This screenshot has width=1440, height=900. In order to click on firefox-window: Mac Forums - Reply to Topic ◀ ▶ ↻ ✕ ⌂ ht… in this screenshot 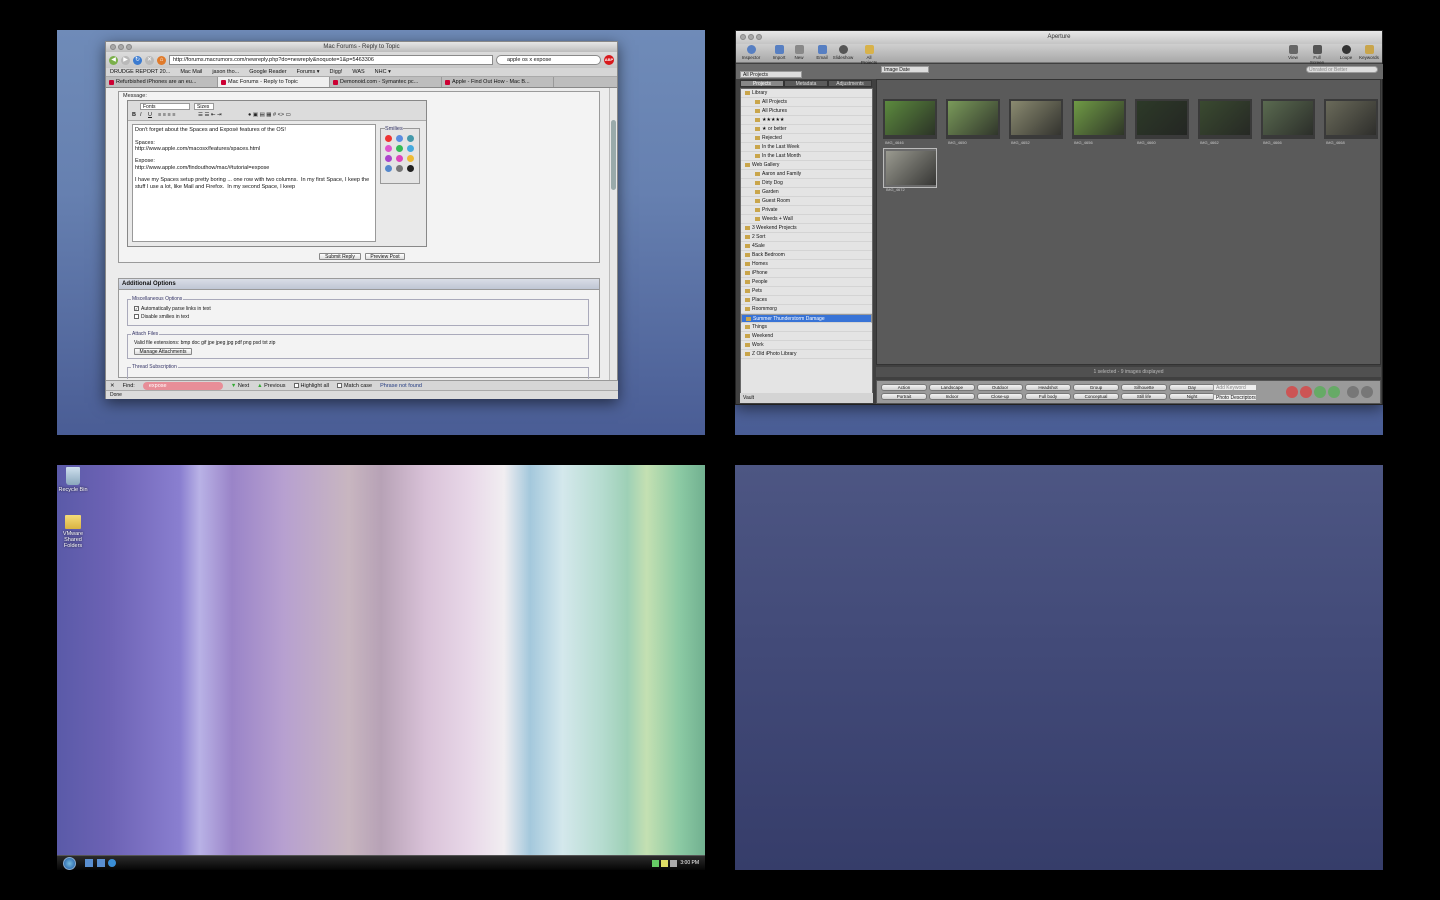, I will do `click(361, 220)`.